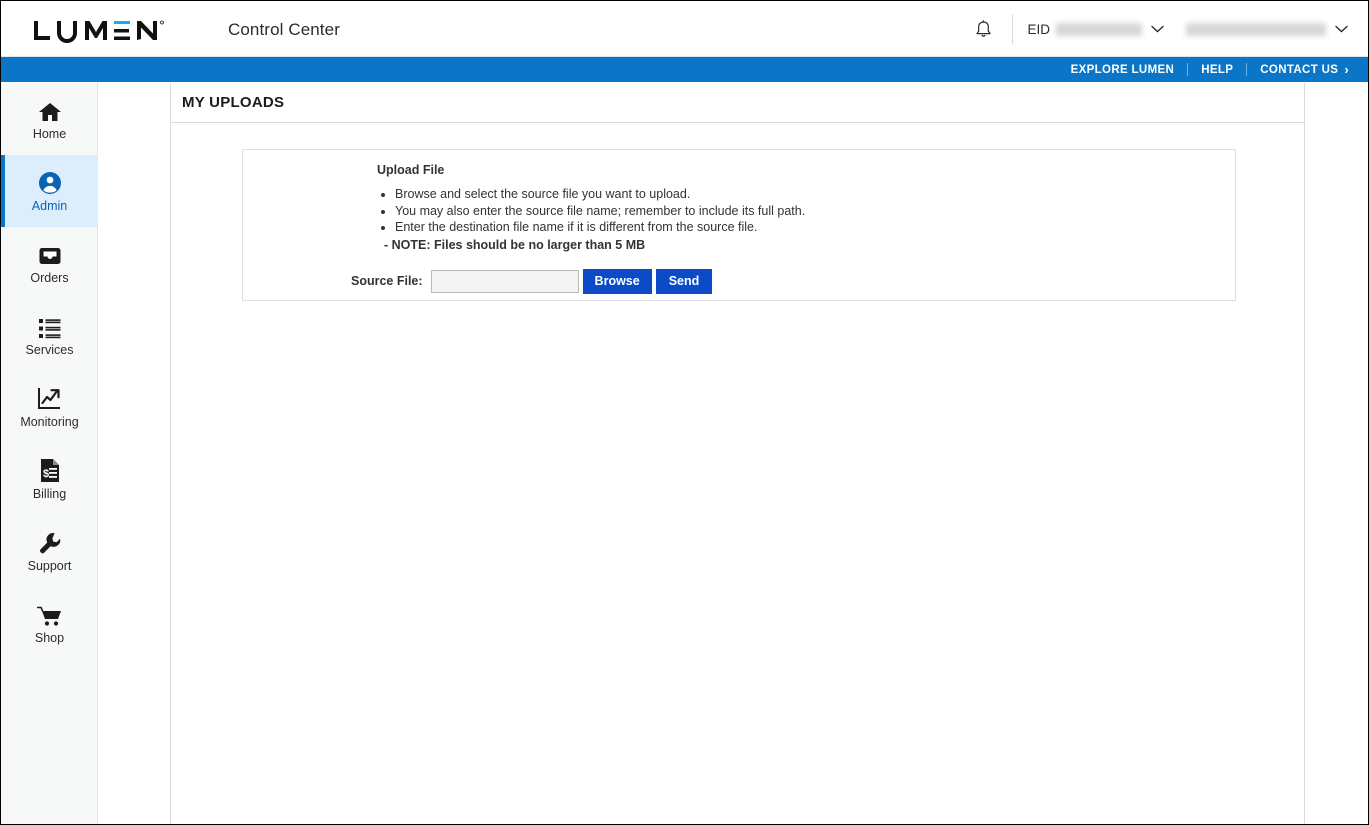 The image size is (1369, 825). What do you see at coordinates (50, 470) in the screenshot?
I see `invoice-dollar-icon: $` at bounding box center [50, 470].